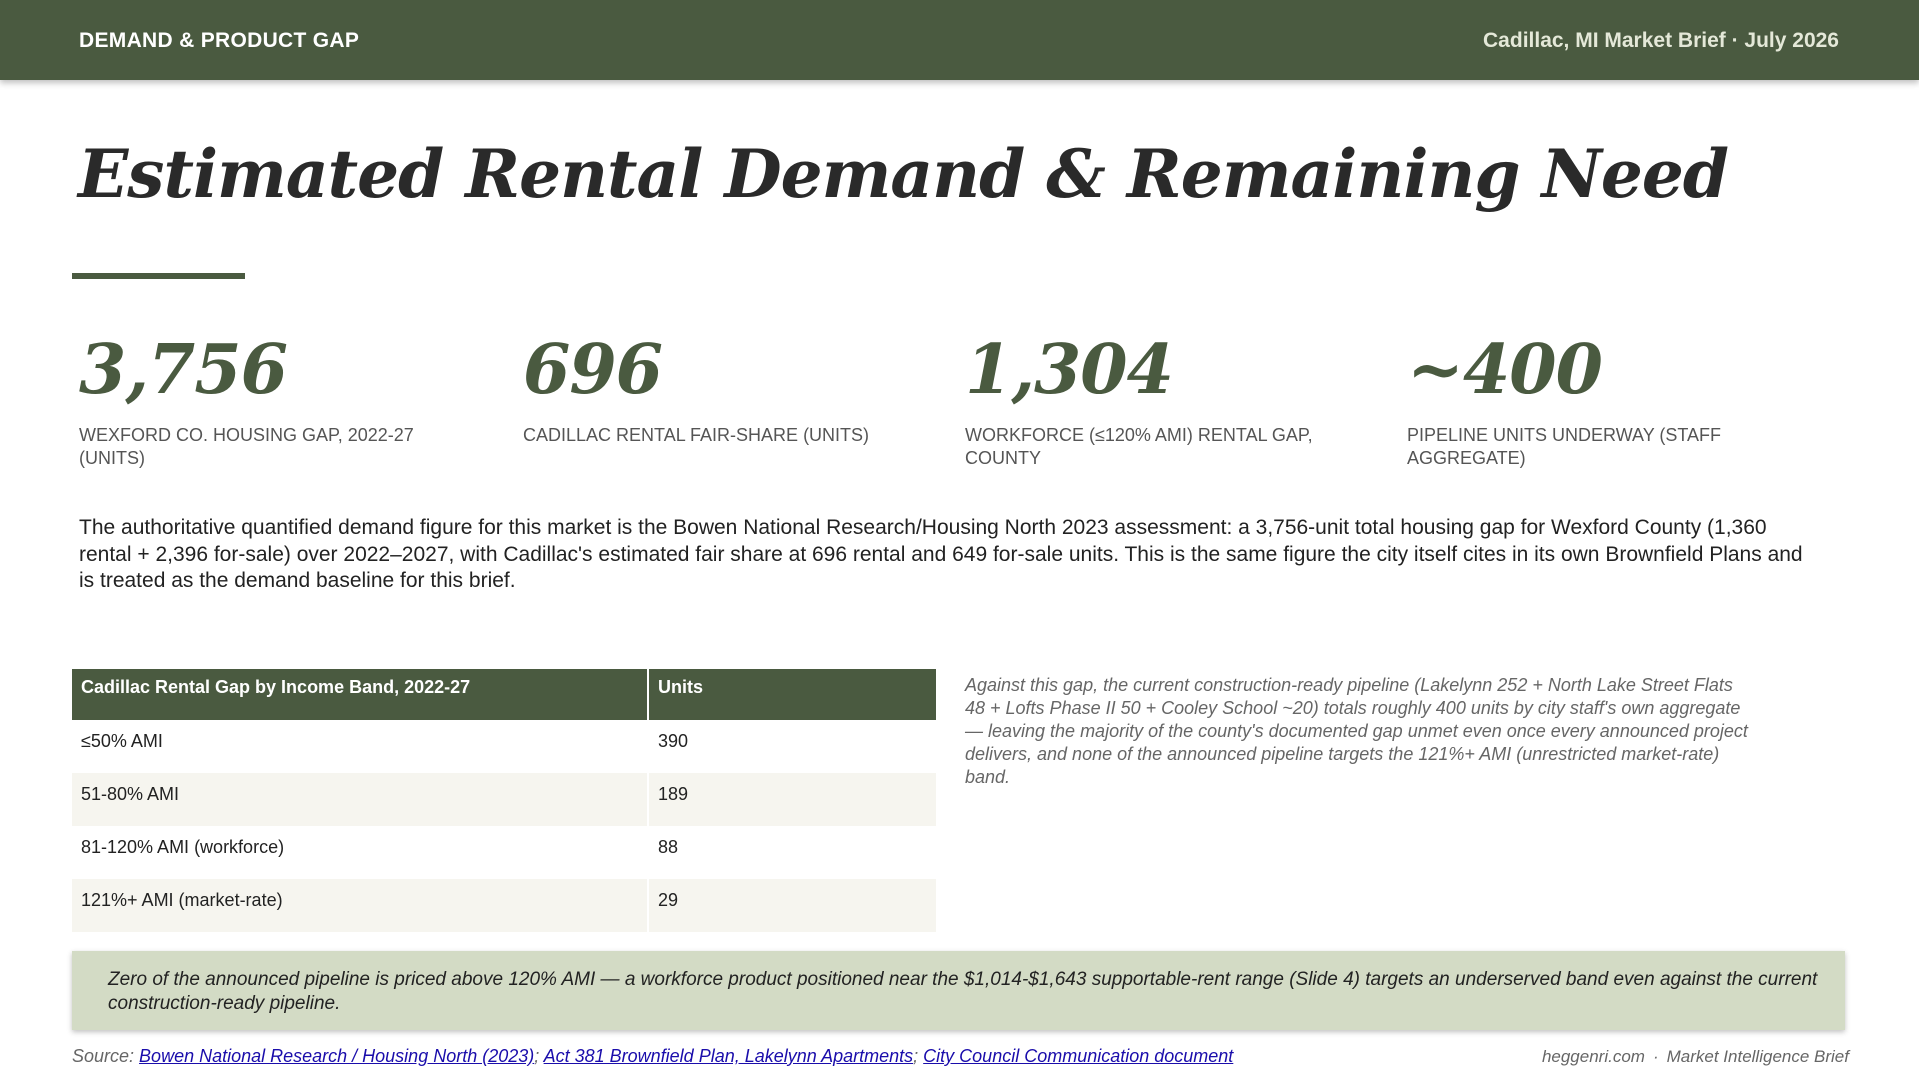 This screenshot has height=1080, width=1919. I want to click on stat-rental-fair-share: 696 Cadillac Rental Fair-Share (Units), so click(713, 388).